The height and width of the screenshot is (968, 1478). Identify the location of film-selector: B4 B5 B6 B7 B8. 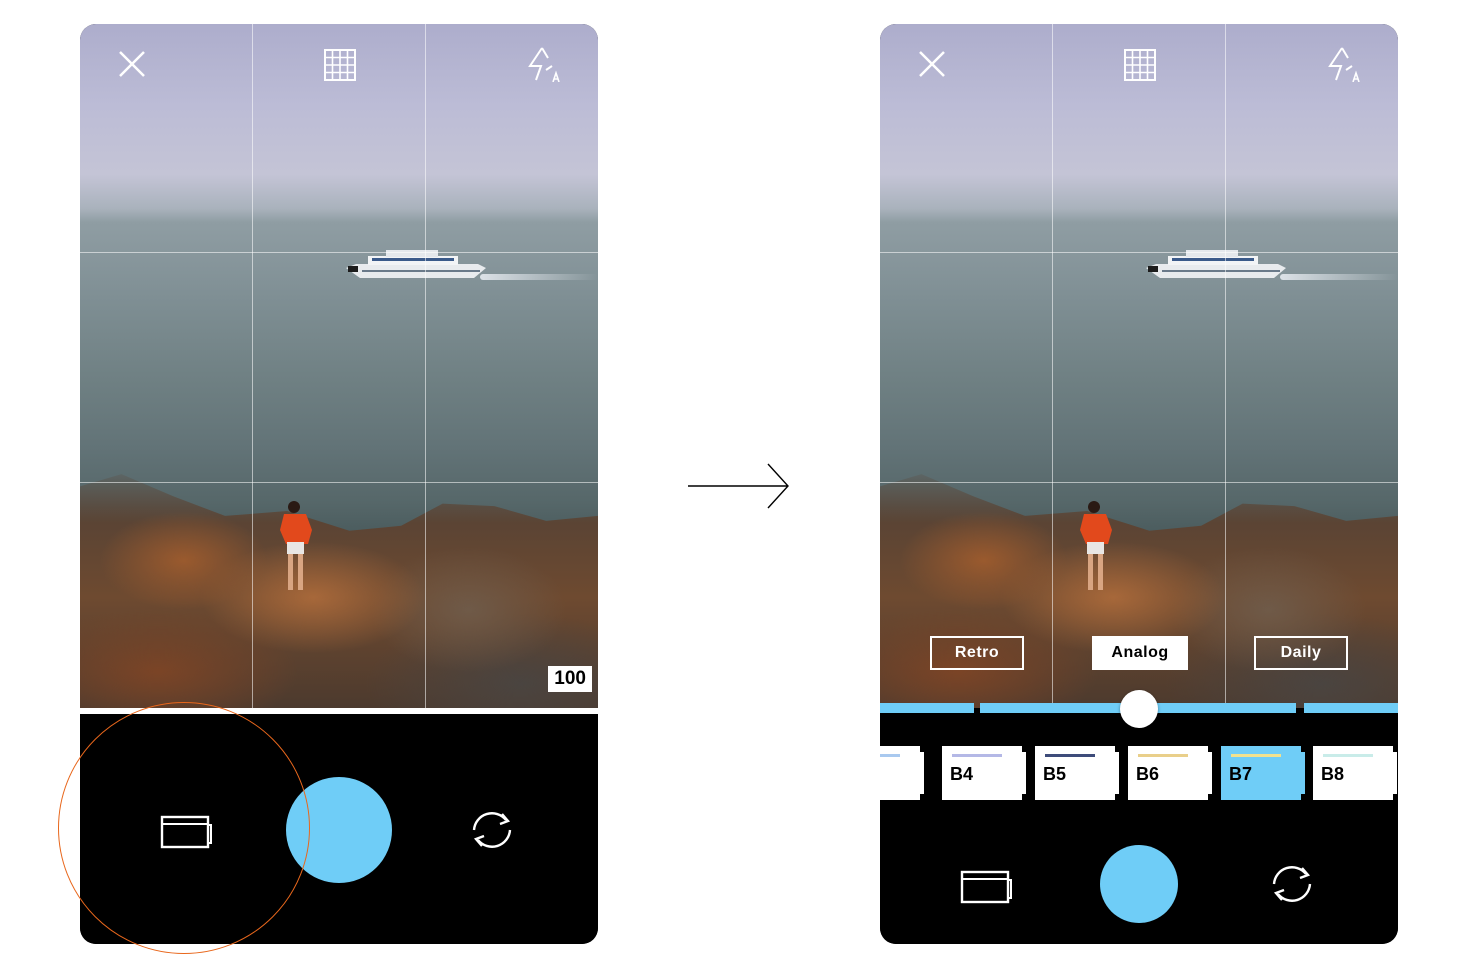
(1139, 776).